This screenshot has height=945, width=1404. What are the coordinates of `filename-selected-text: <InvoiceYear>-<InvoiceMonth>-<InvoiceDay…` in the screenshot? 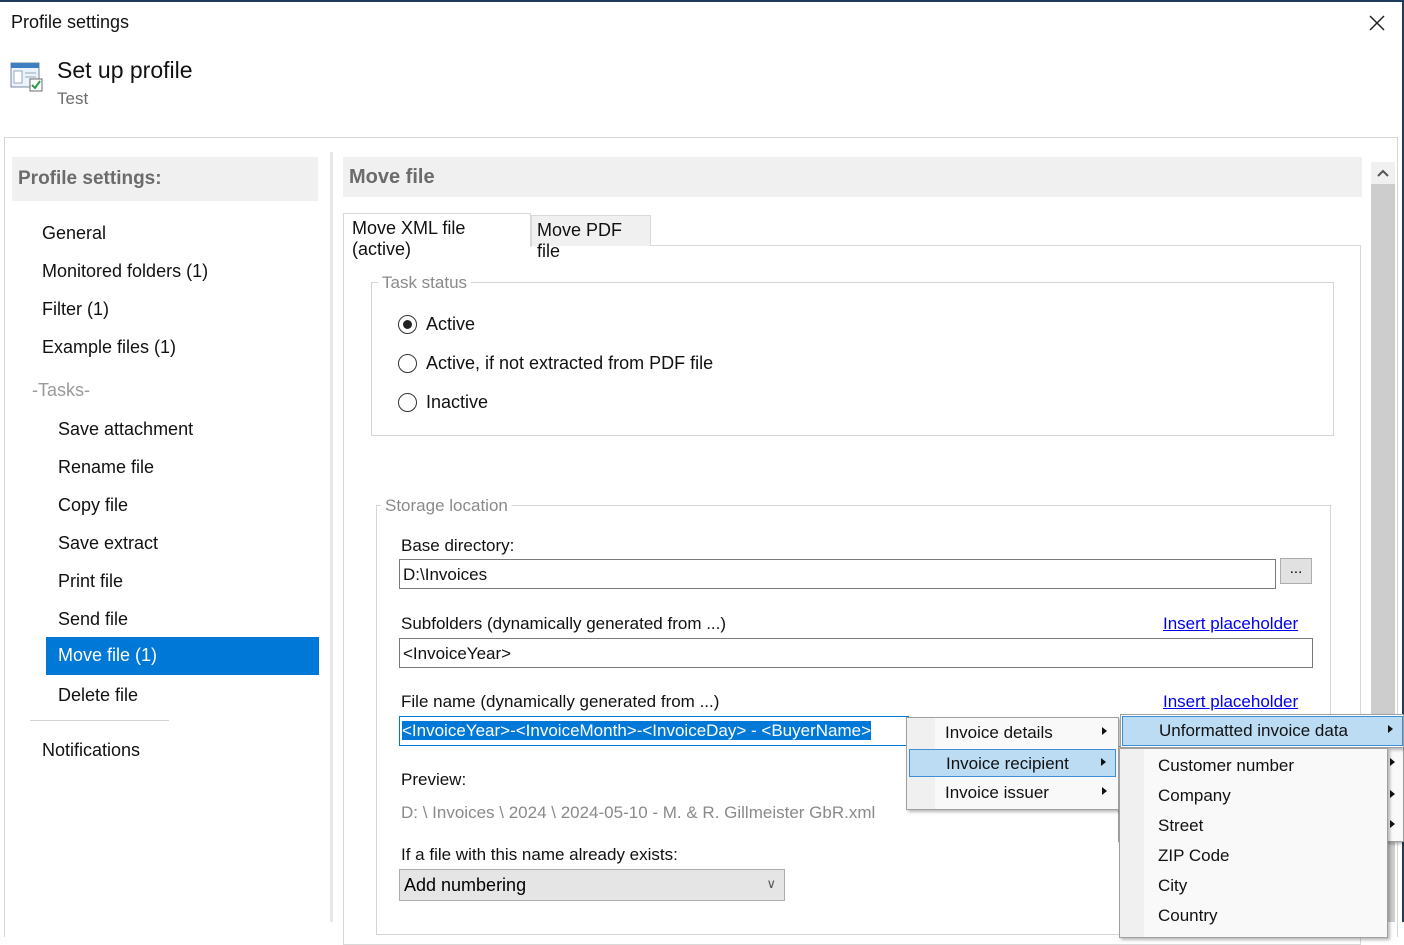 It's located at (637, 730).